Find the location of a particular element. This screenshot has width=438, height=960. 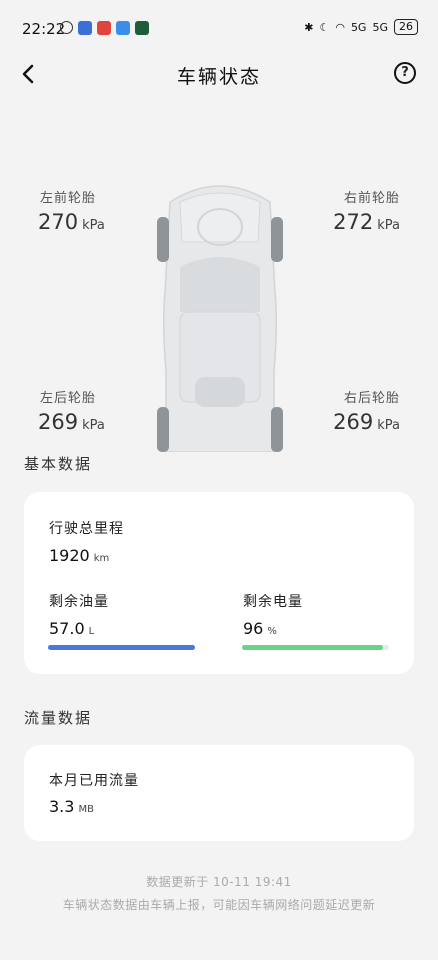

battery-icon: 26 is located at coordinates (406, 27).